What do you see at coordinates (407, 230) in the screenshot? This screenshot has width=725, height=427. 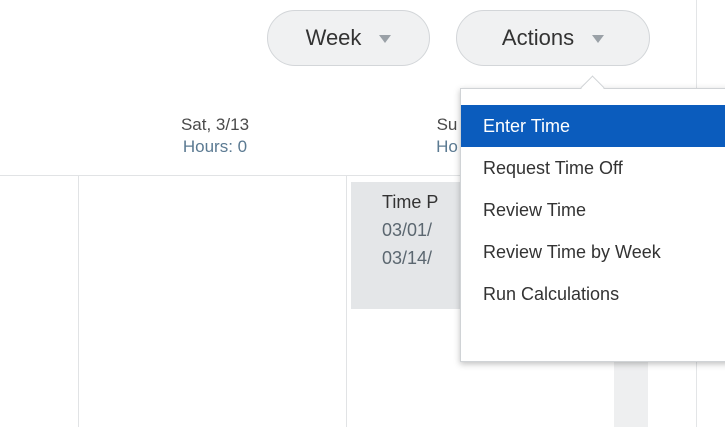 I see `time-period-start: 03/01/` at bounding box center [407, 230].